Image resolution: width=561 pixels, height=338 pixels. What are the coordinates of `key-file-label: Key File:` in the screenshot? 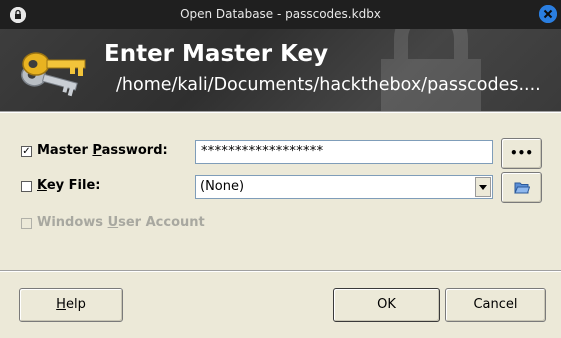 It's located at (68, 185).